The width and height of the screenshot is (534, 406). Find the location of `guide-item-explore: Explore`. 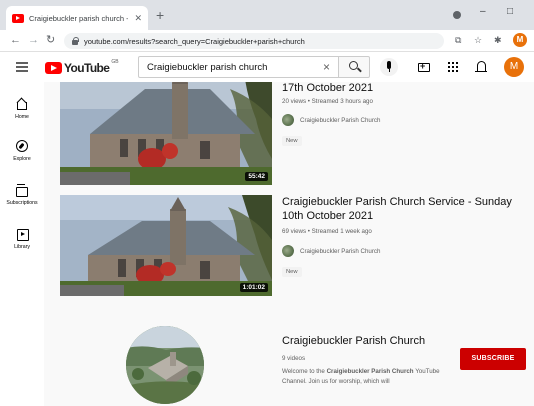

guide-item-explore: Explore is located at coordinates (22, 151).